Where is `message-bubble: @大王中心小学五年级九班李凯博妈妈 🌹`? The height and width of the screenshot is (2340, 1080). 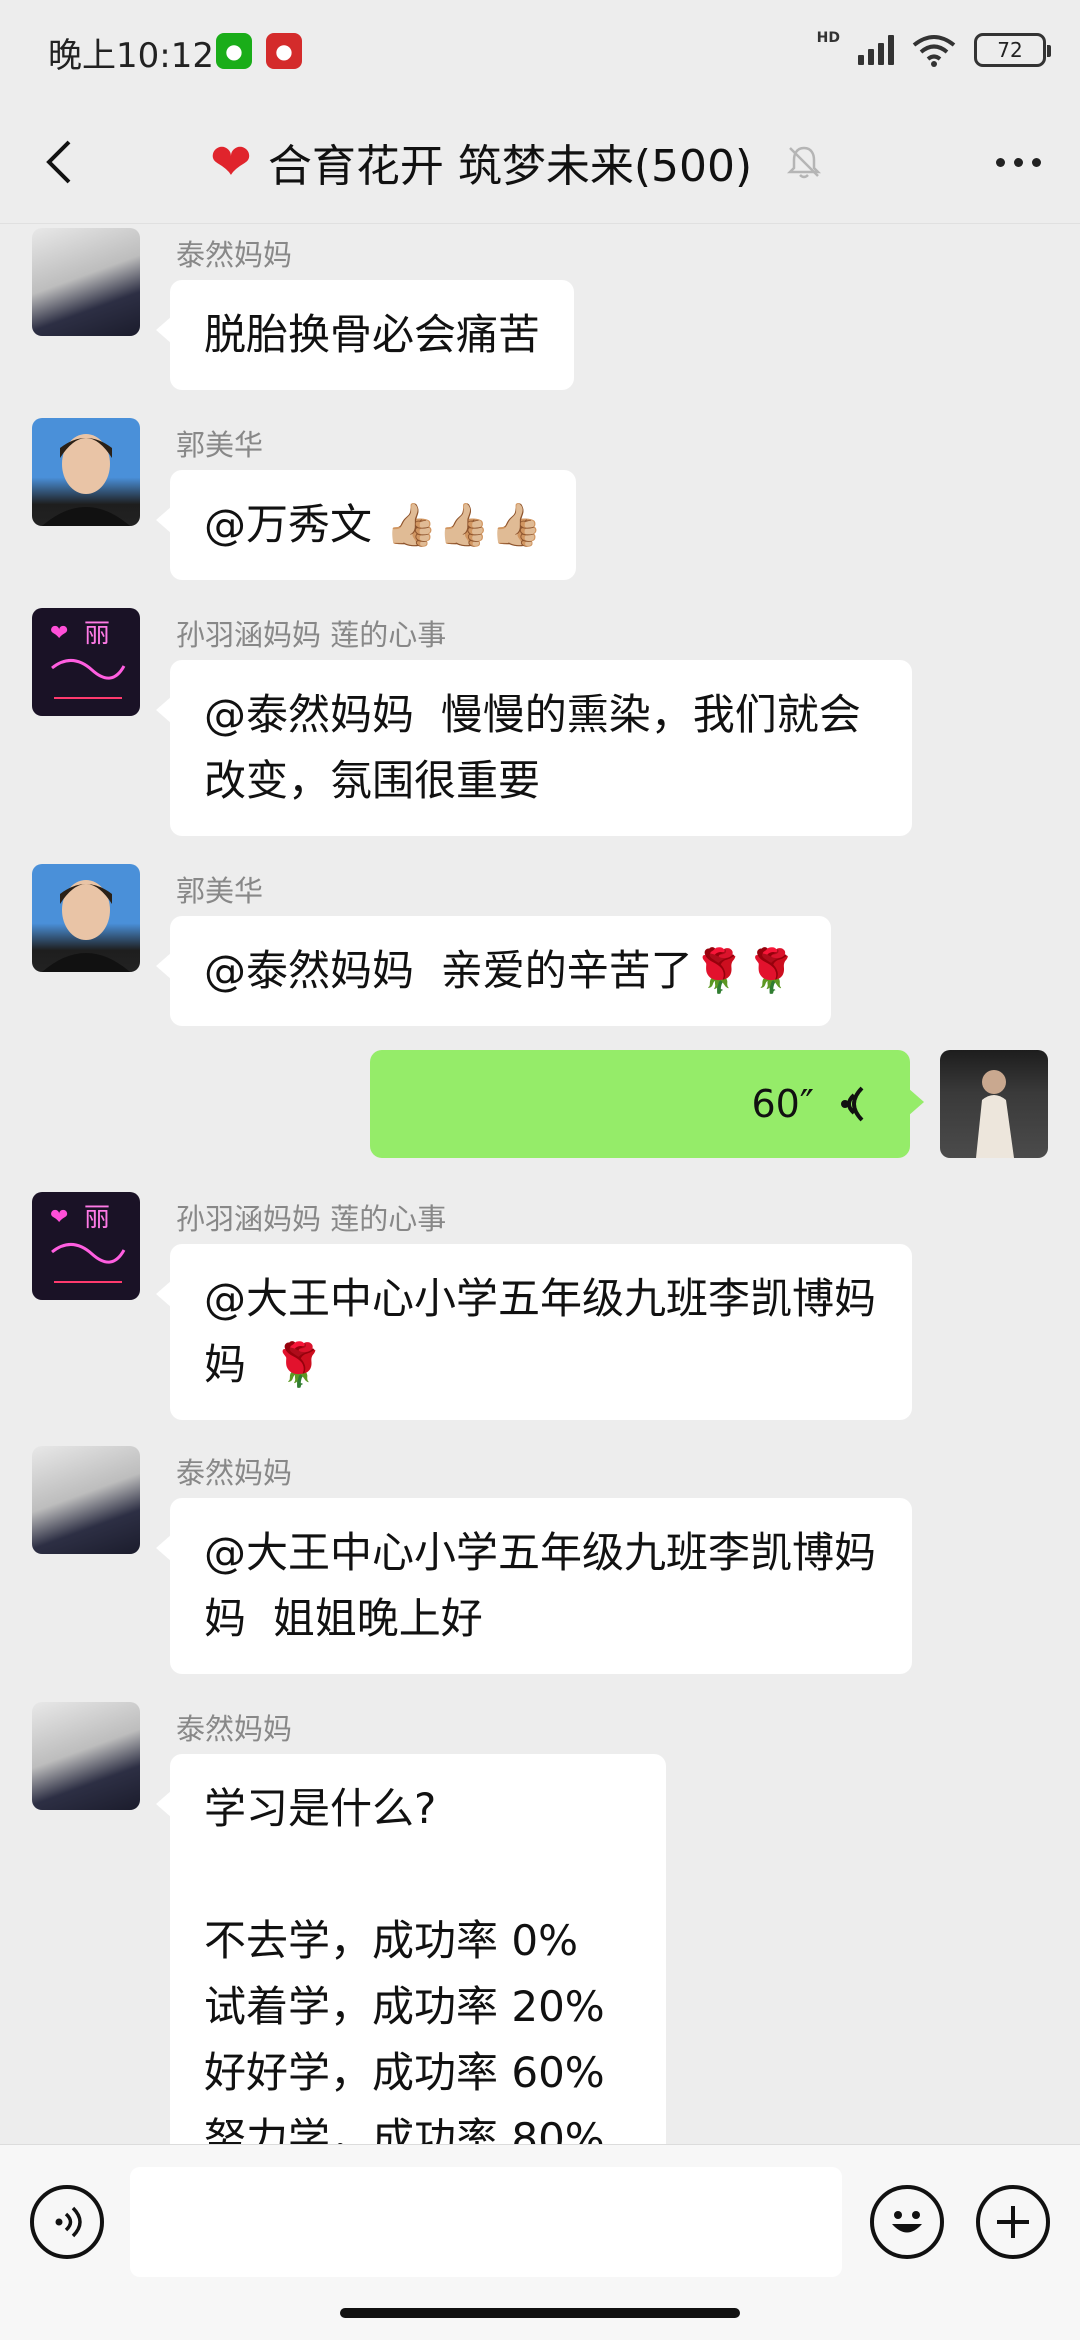 message-bubble: @大王中心小学五年级九班李凯博妈妈 🌹 is located at coordinates (534, 1332).